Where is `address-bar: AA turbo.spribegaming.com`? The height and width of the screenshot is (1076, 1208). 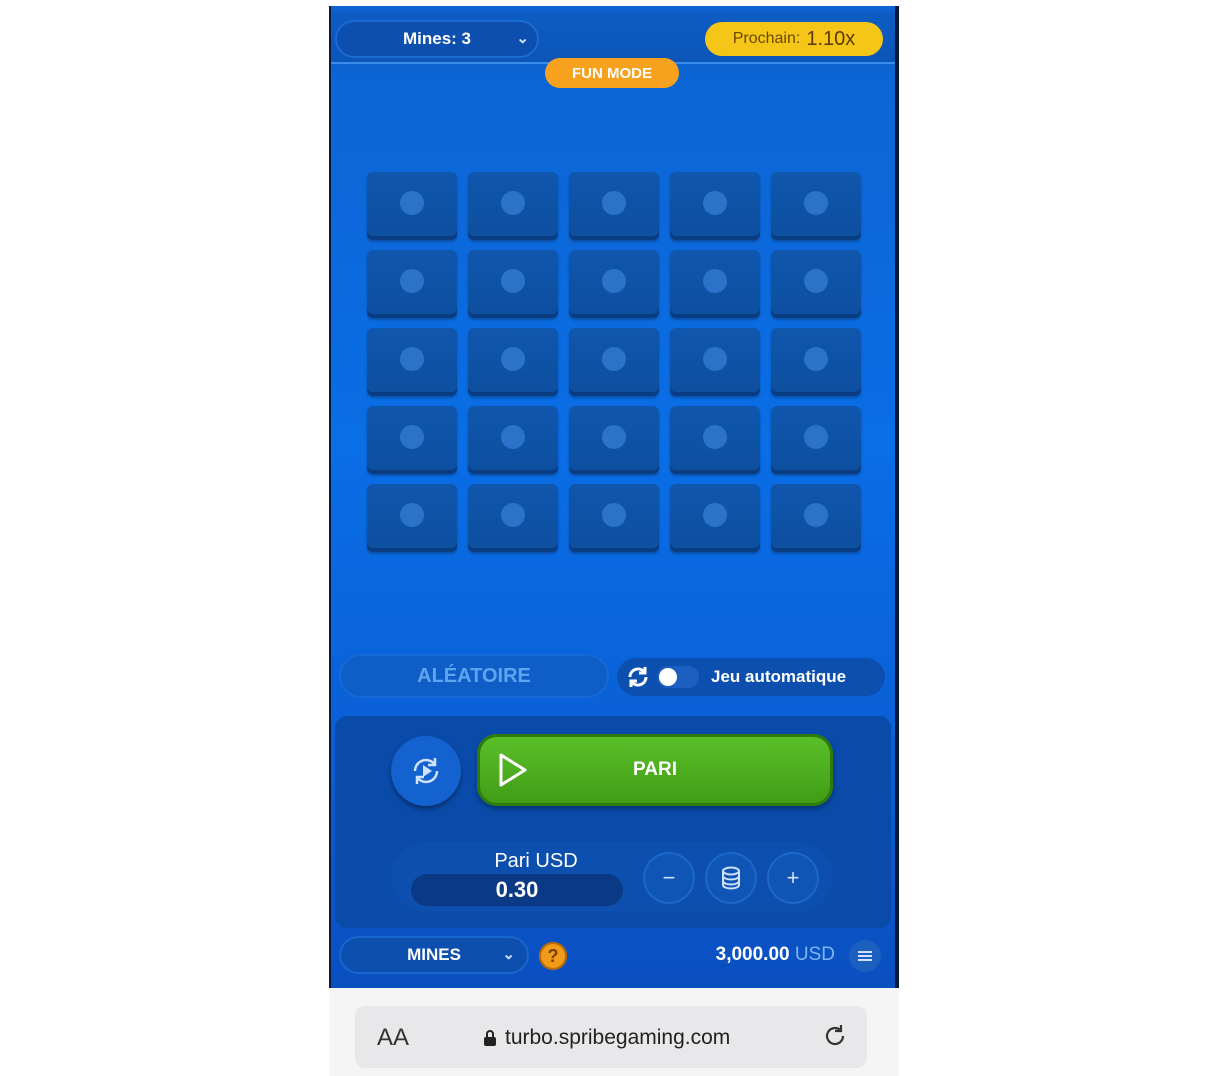 address-bar: AA turbo.spribegaming.com is located at coordinates (611, 1037).